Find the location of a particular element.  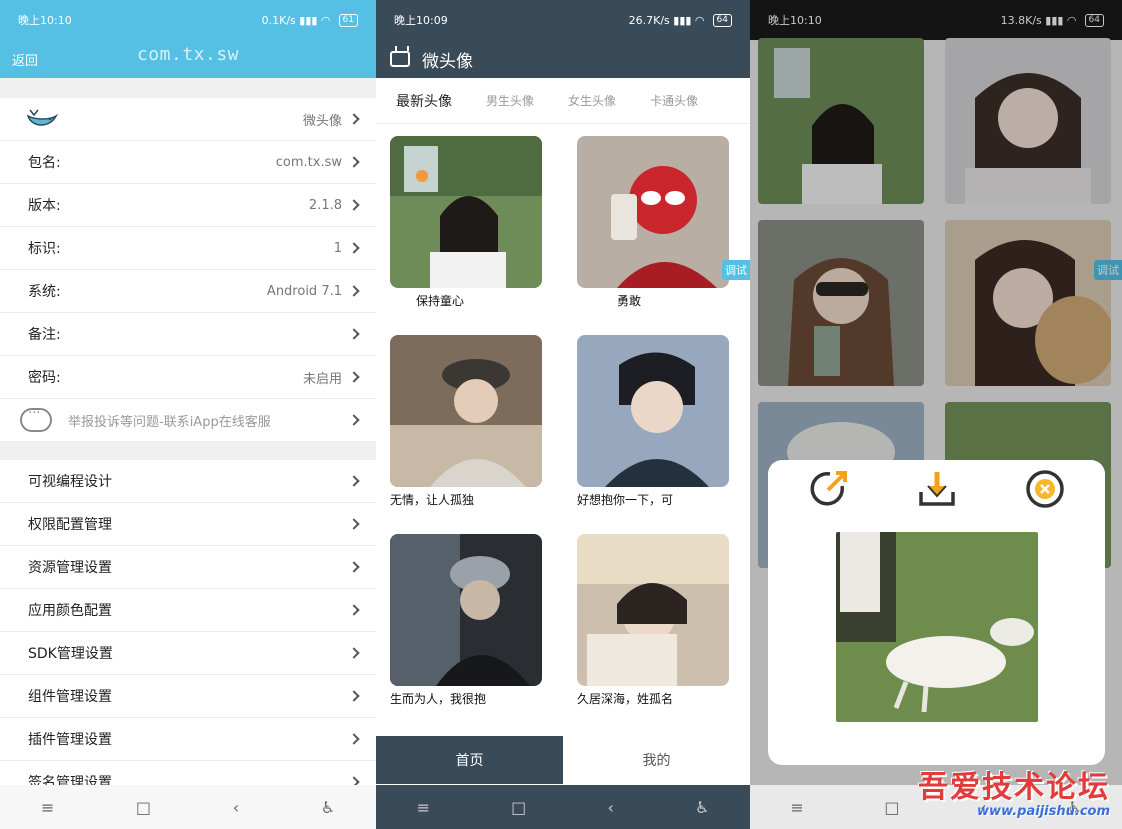

avatar-card: 无情，让人孤独 is located at coordinates (466, 421).